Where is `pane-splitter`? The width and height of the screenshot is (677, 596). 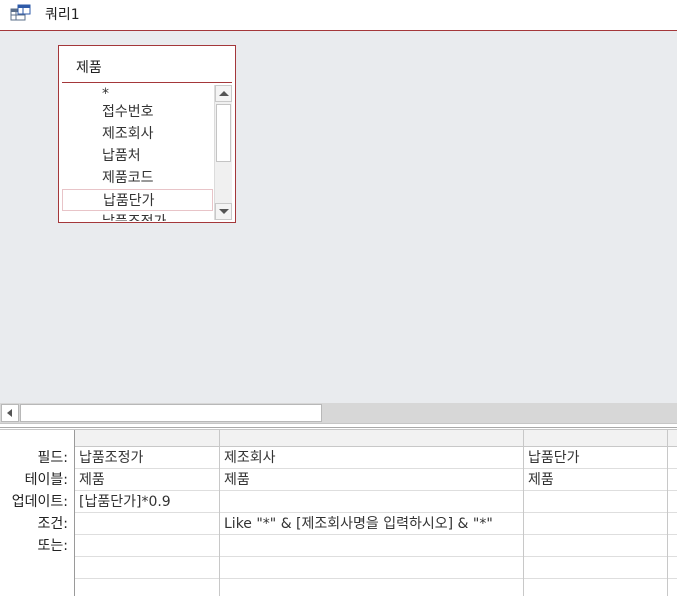
pane-splitter is located at coordinates (338, 426).